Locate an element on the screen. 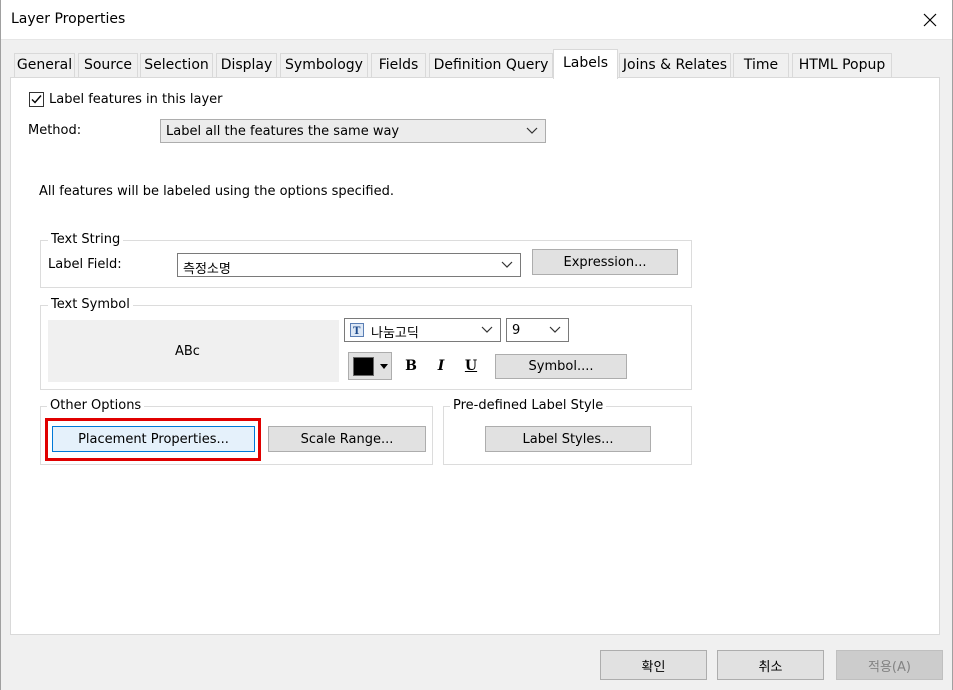 The width and height of the screenshot is (953, 690). tab-general: General is located at coordinates (44, 65).